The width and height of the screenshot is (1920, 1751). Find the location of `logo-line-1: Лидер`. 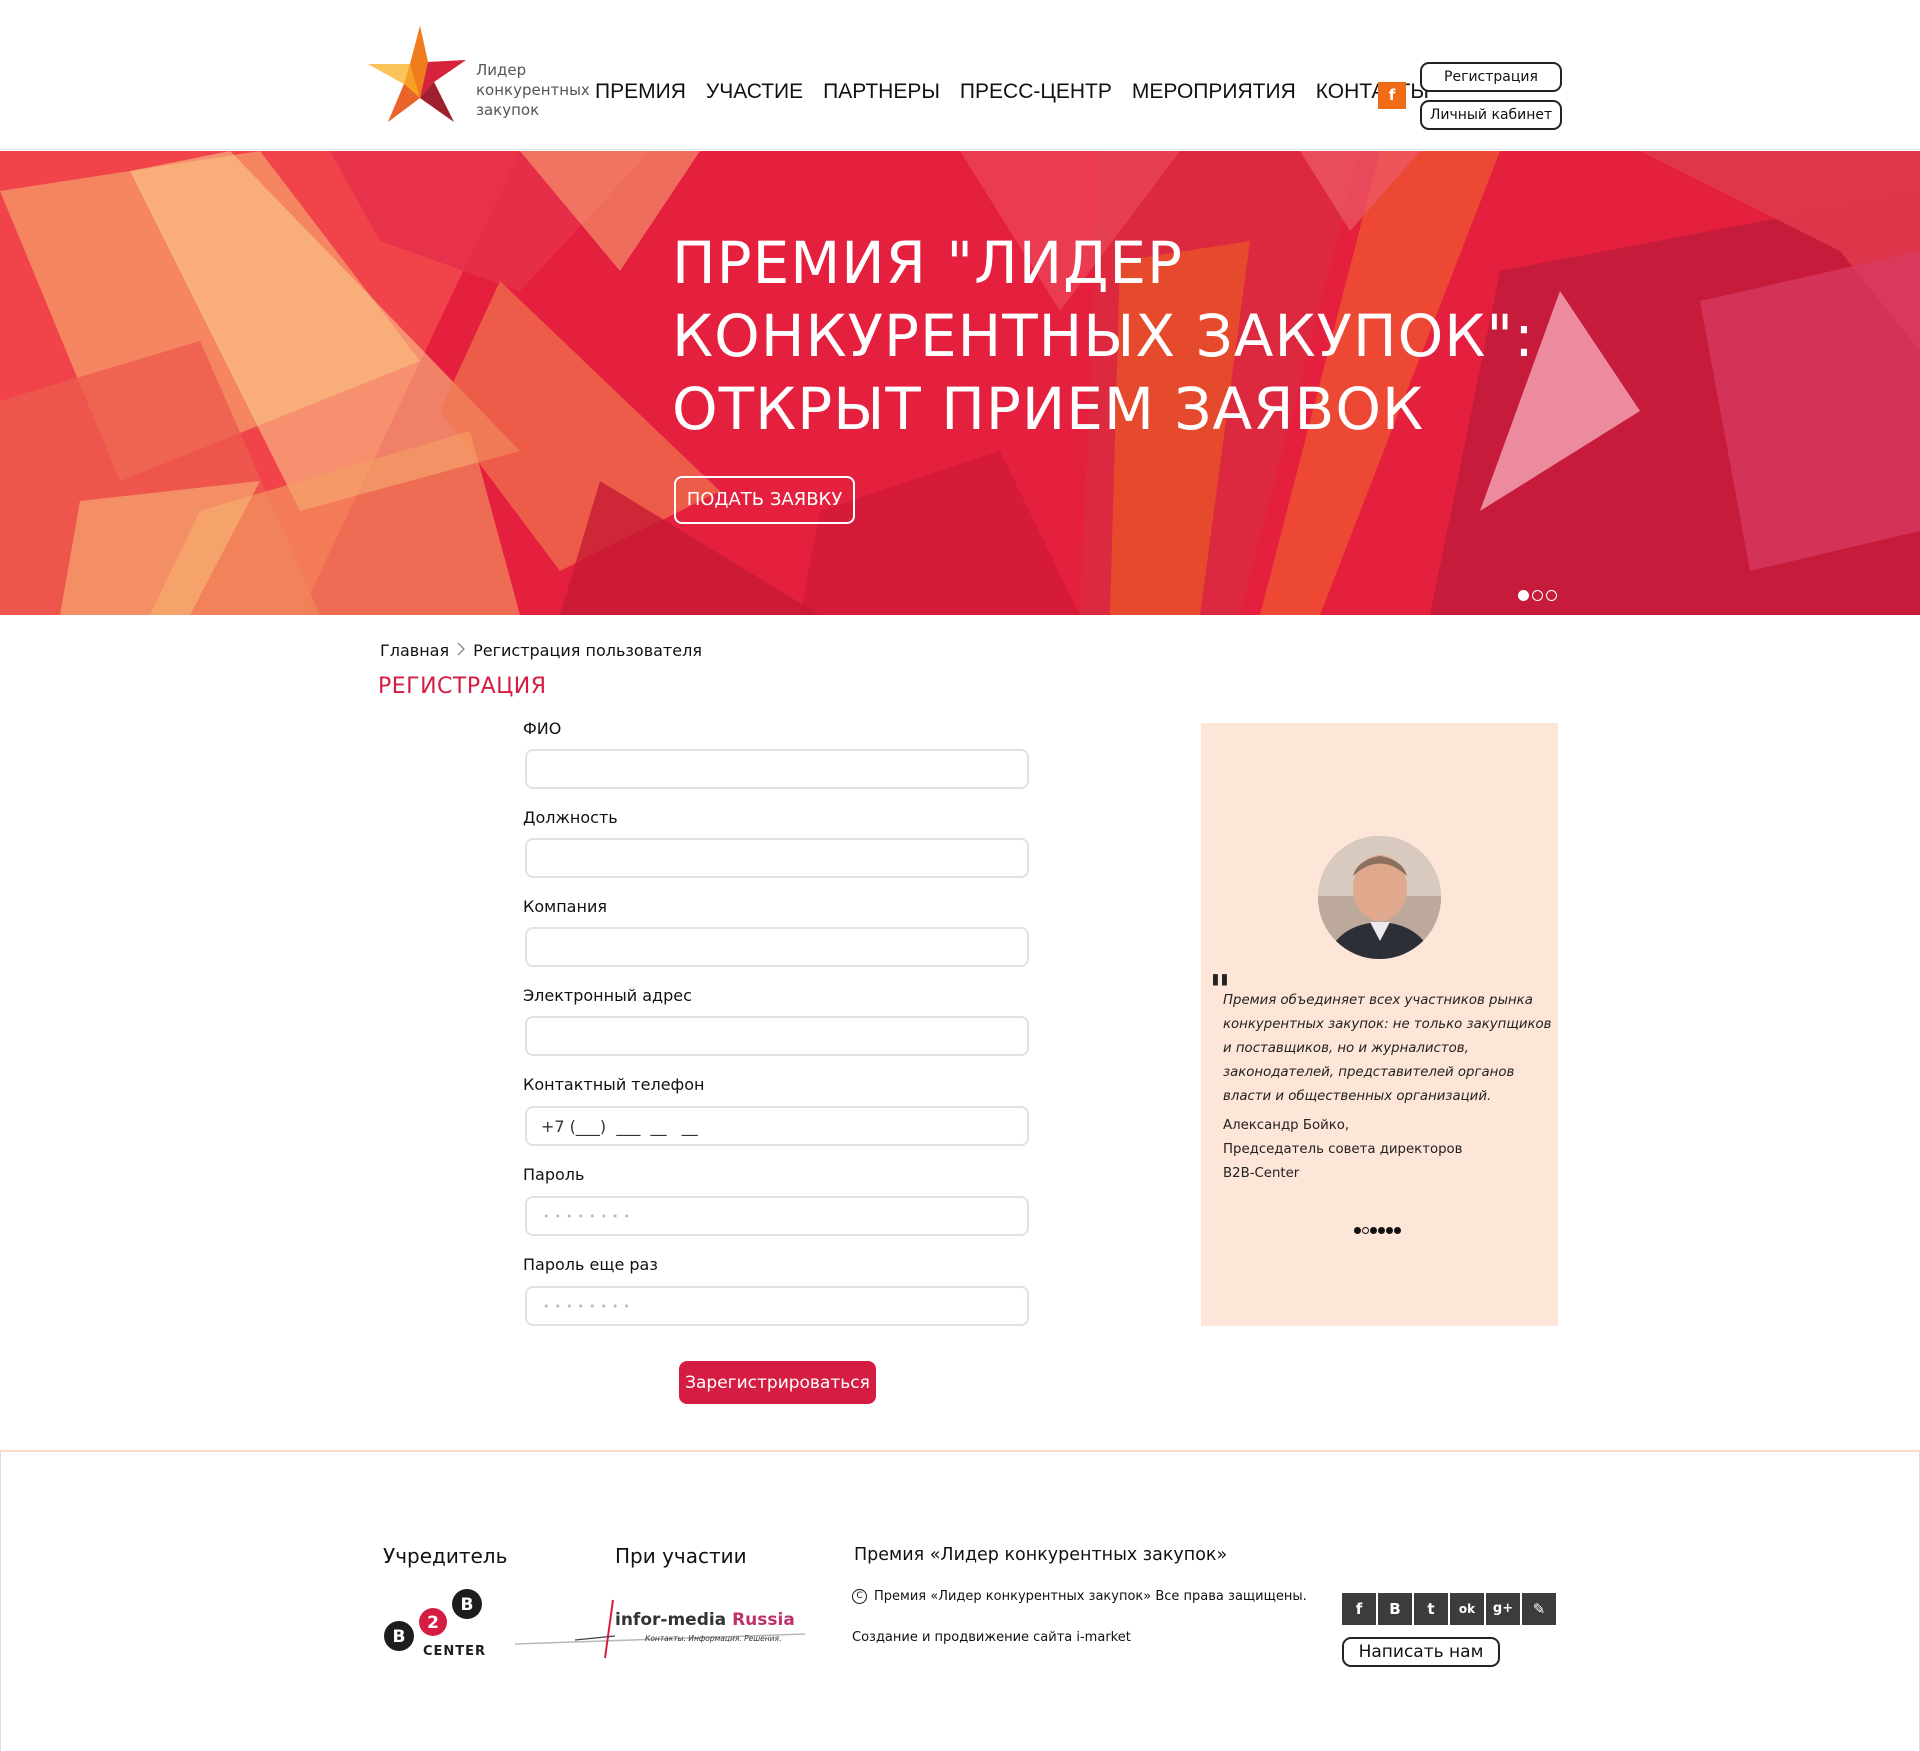

logo-line-1: Лидер is located at coordinates (501, 70).